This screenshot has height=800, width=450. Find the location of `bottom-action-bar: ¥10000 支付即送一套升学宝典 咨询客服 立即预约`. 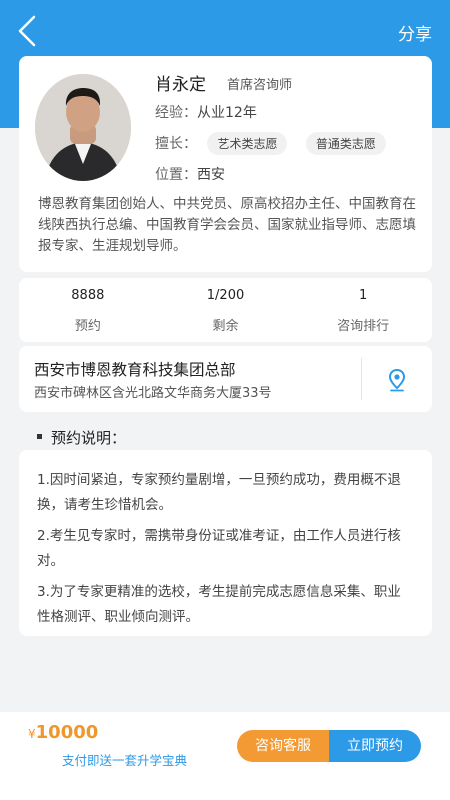

bottom-action-bar: ¥10000 支付即送一套升学宝典 咨询客服 立即预约 is located at coordinates (225, 756).